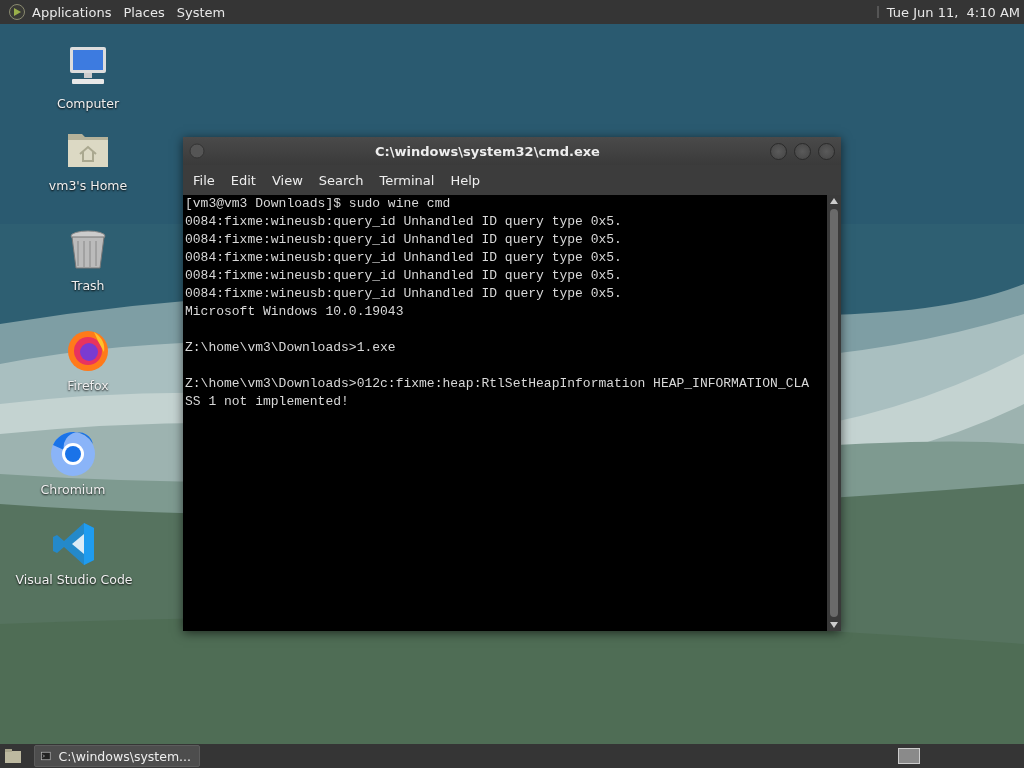 The height and width of the screenshot is (768, 1024). I want to click on menu-item: View, so click(287, 180).